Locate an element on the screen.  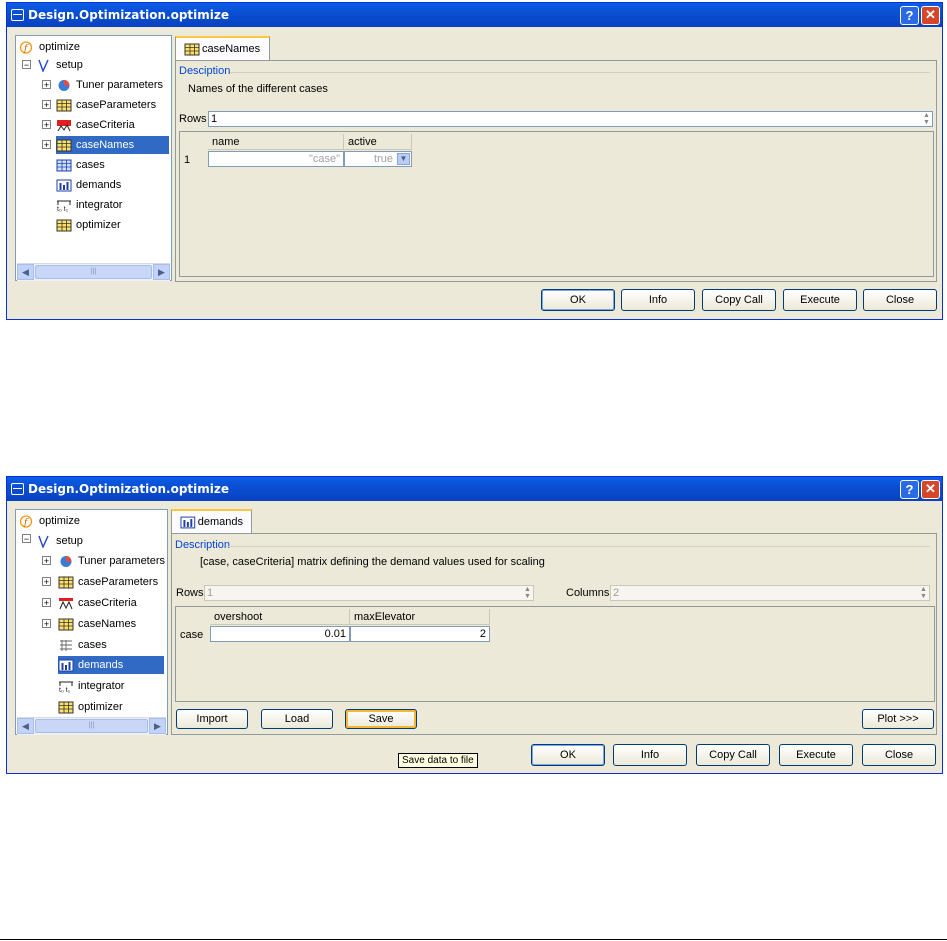
import-button: Import is located at coordinates (212, 719).